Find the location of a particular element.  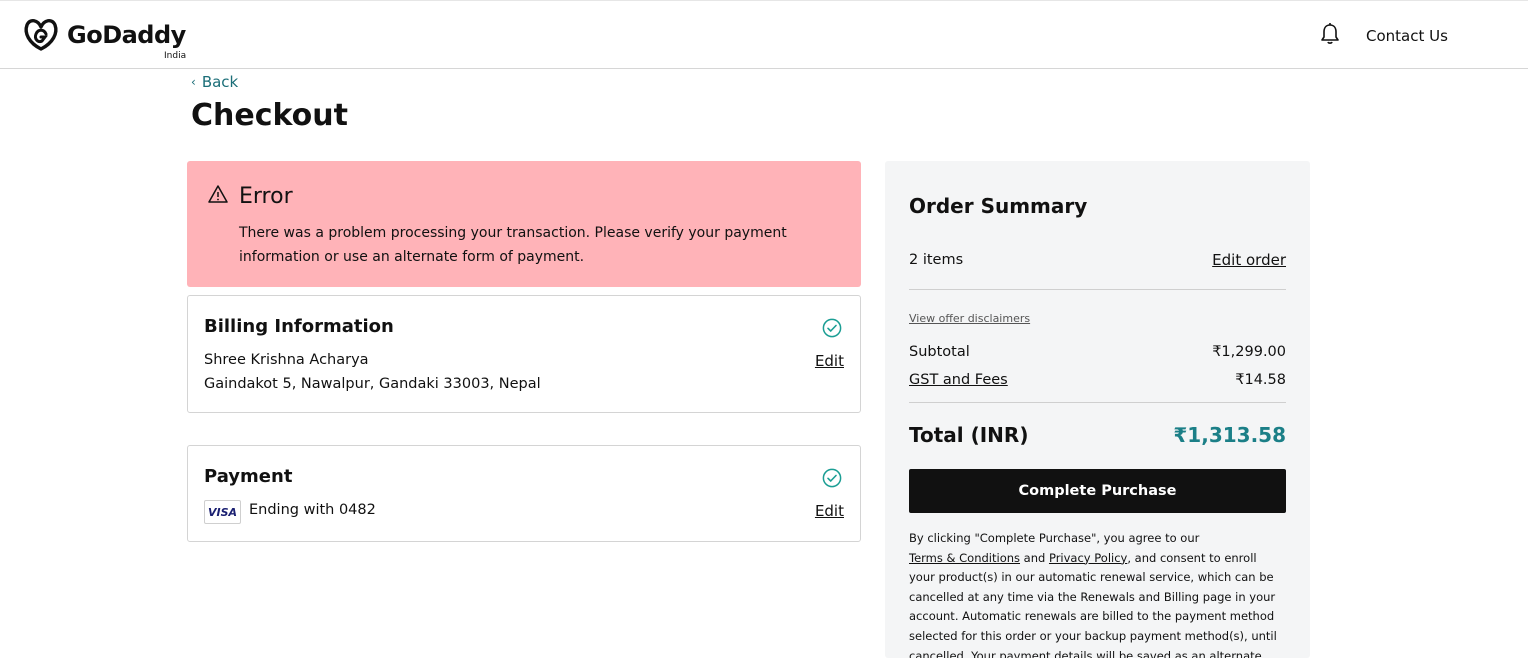

top-header: GoDaddy India Contact Us is located at coordinates (764, 34).